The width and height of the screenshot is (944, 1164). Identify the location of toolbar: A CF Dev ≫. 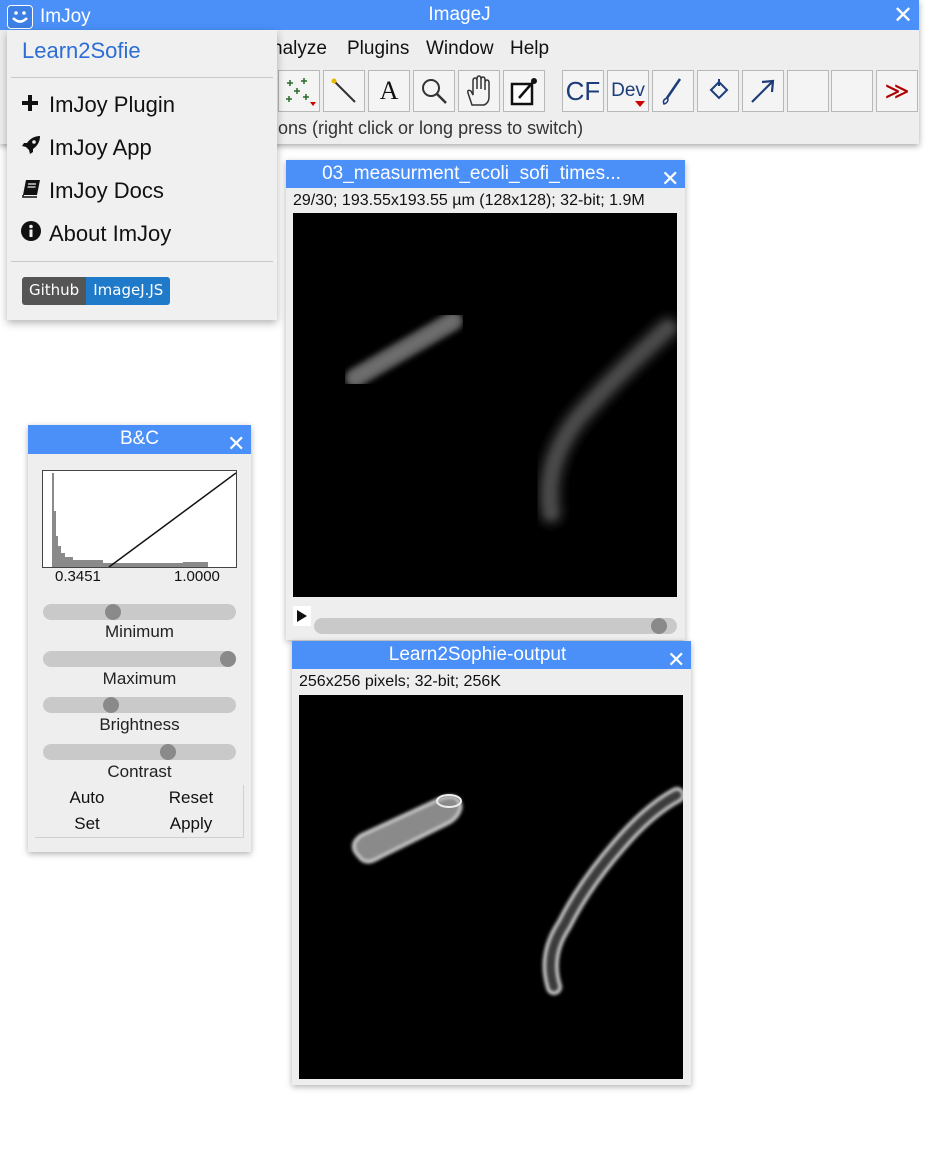
(598, 91).